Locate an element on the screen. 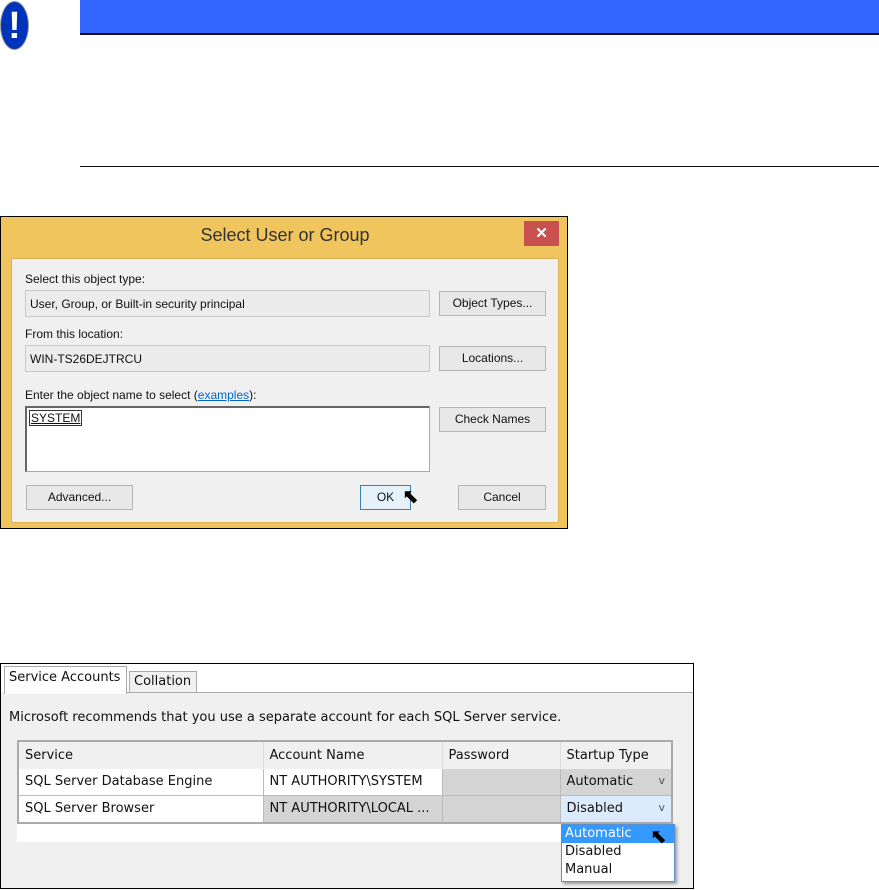  object-type-label: Select this object type: is located at coordinates (85, 279).